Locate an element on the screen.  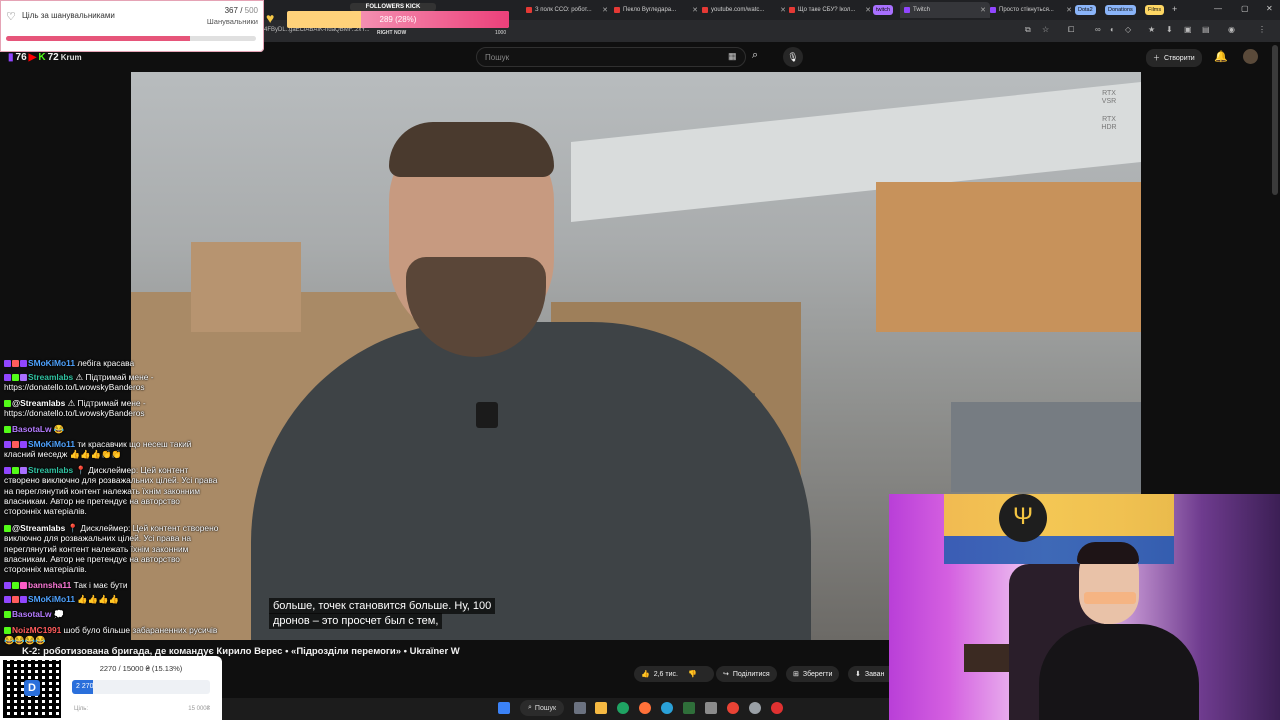
thumbs-down-icon: 👎 is located at coordinates (692, 674).